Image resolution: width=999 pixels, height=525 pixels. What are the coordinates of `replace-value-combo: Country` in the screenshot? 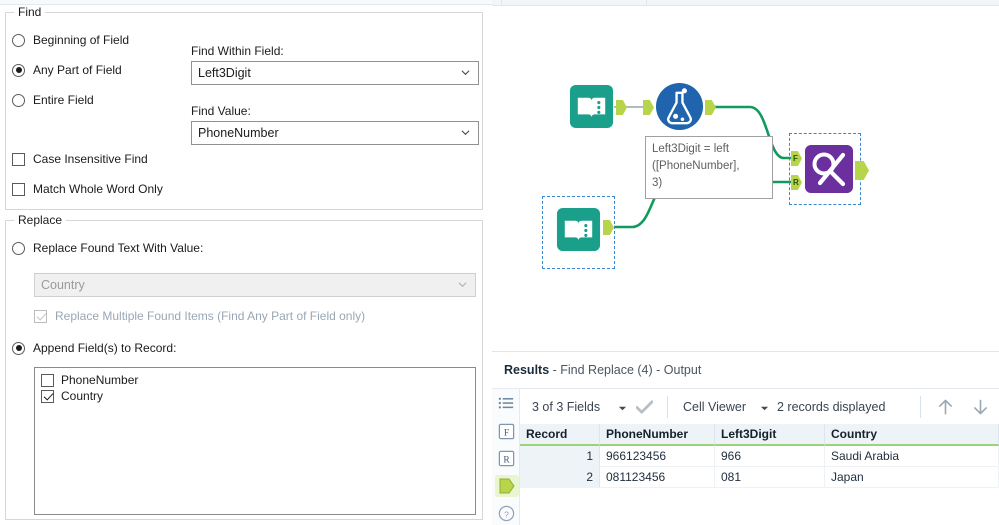 It's located at (255, 285).